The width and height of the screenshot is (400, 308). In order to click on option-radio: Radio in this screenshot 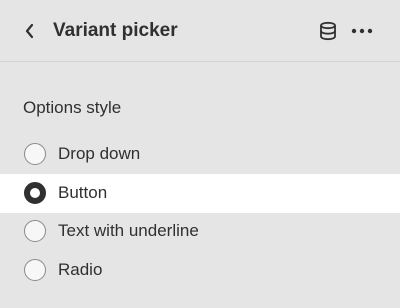, I will do `click(200, 270)`.